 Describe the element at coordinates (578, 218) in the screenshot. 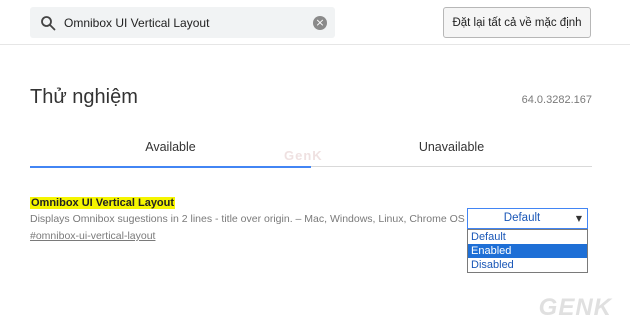

I see `chevron-down-icon: ▼` at that location.